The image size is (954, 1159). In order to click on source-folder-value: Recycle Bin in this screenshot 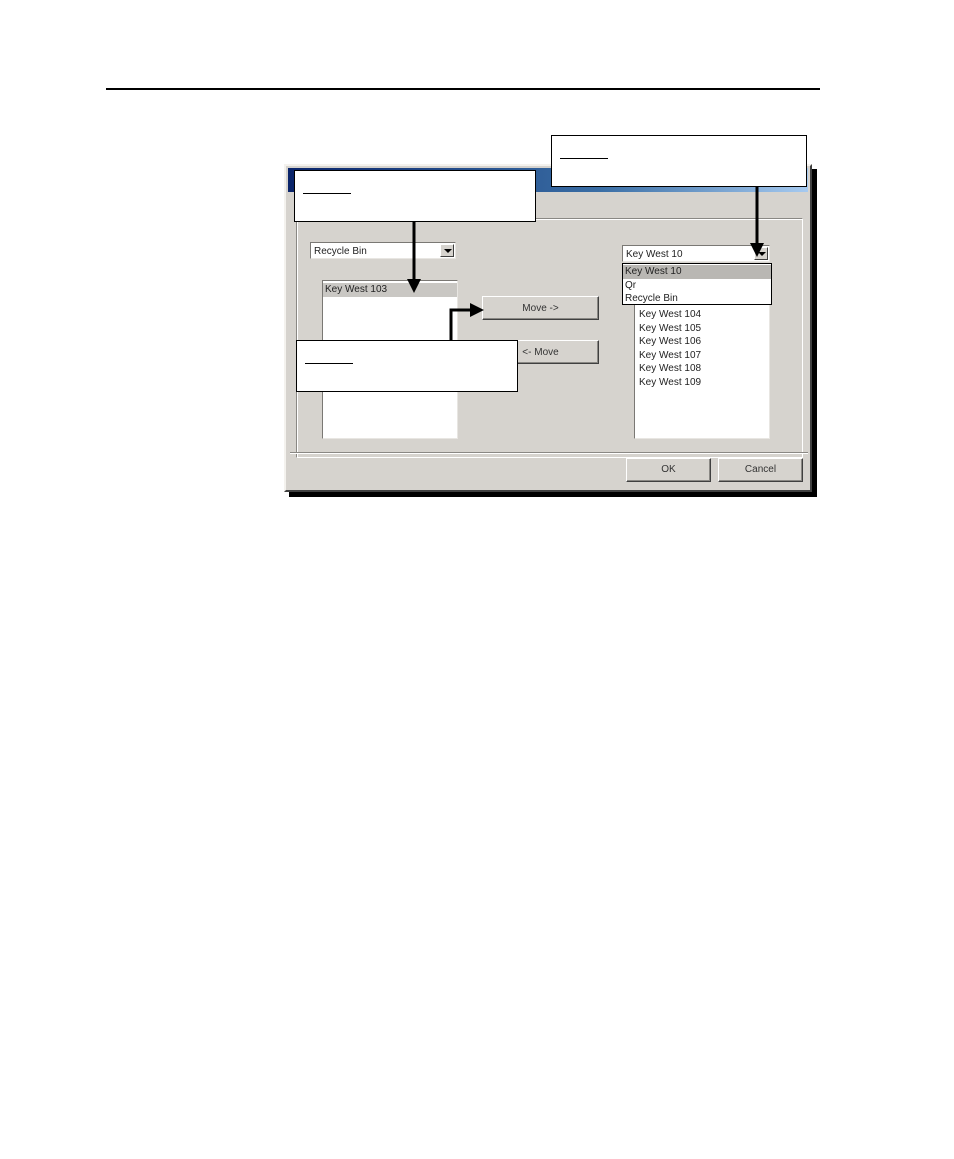, I will do `click(340, 251)`.